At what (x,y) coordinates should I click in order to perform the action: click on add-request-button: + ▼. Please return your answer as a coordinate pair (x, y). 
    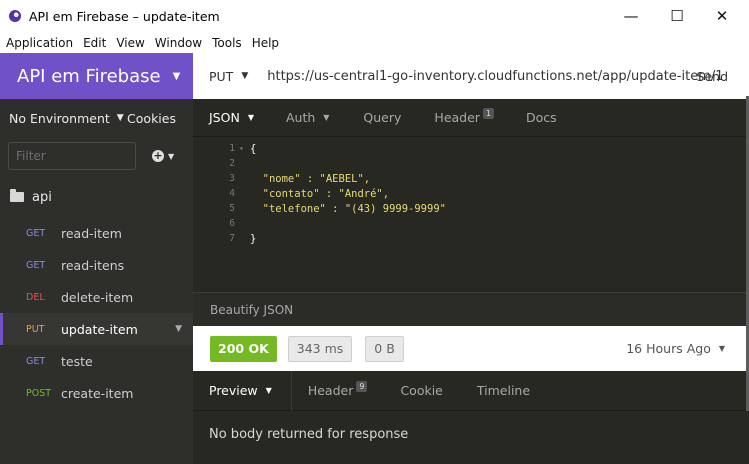
    Looking at the image, I should click on (163, 156).